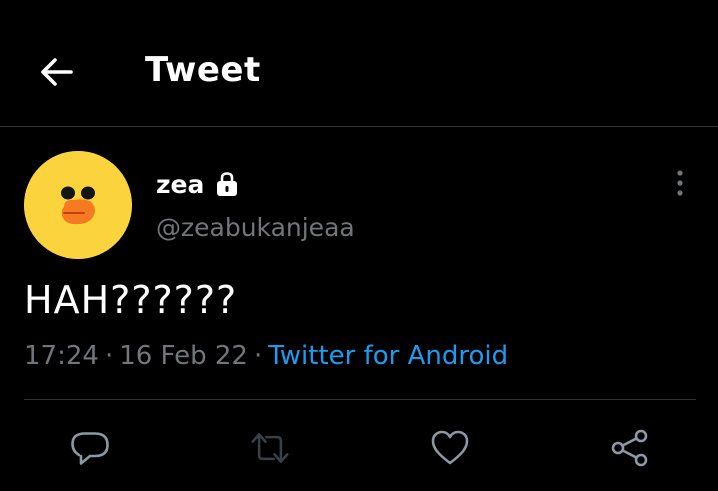  What do you see at coordinates (183, 356) in the screenshot?
I see `tweet-date: 16 Feb 22` at bounding box center [183, 356].